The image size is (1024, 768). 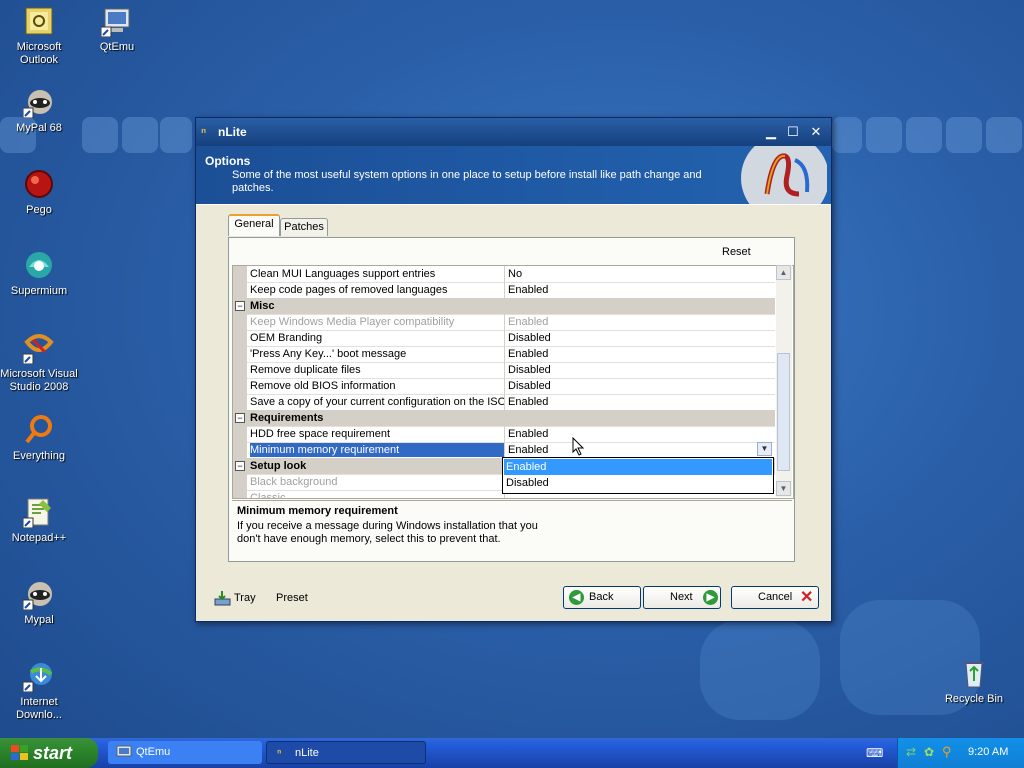 What do you see at coordinates (504, 306) in the screenshot?
I see `category-misc: − Misc` at bounding box center [504, 306].